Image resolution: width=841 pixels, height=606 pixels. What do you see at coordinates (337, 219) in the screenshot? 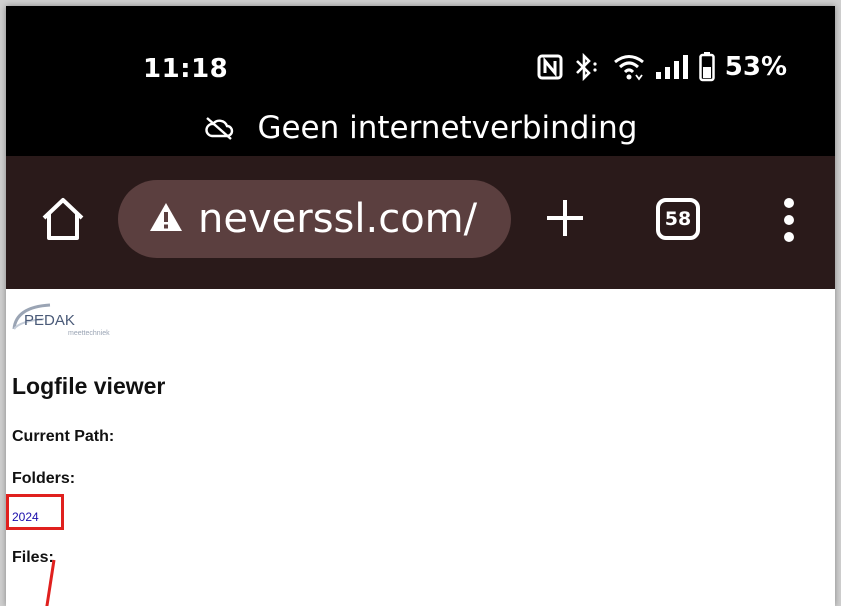
I see `url-text: neverssl.com/` at bounding box center [337, 219].